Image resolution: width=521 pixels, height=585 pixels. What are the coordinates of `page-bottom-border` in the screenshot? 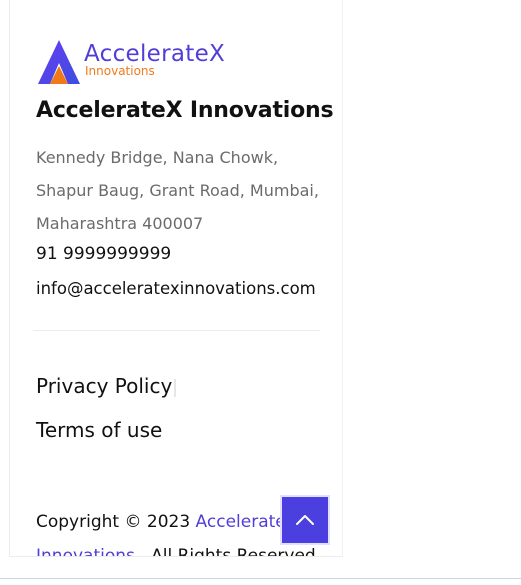 It's located at (260, 578).